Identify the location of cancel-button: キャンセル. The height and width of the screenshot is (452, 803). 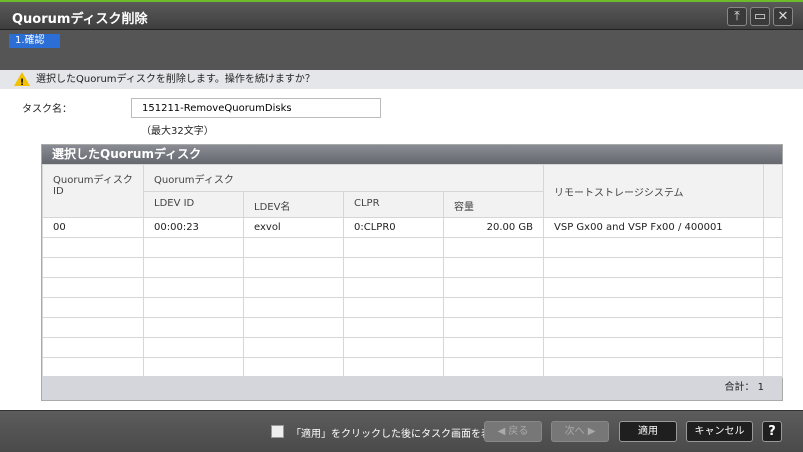
(719, 431).